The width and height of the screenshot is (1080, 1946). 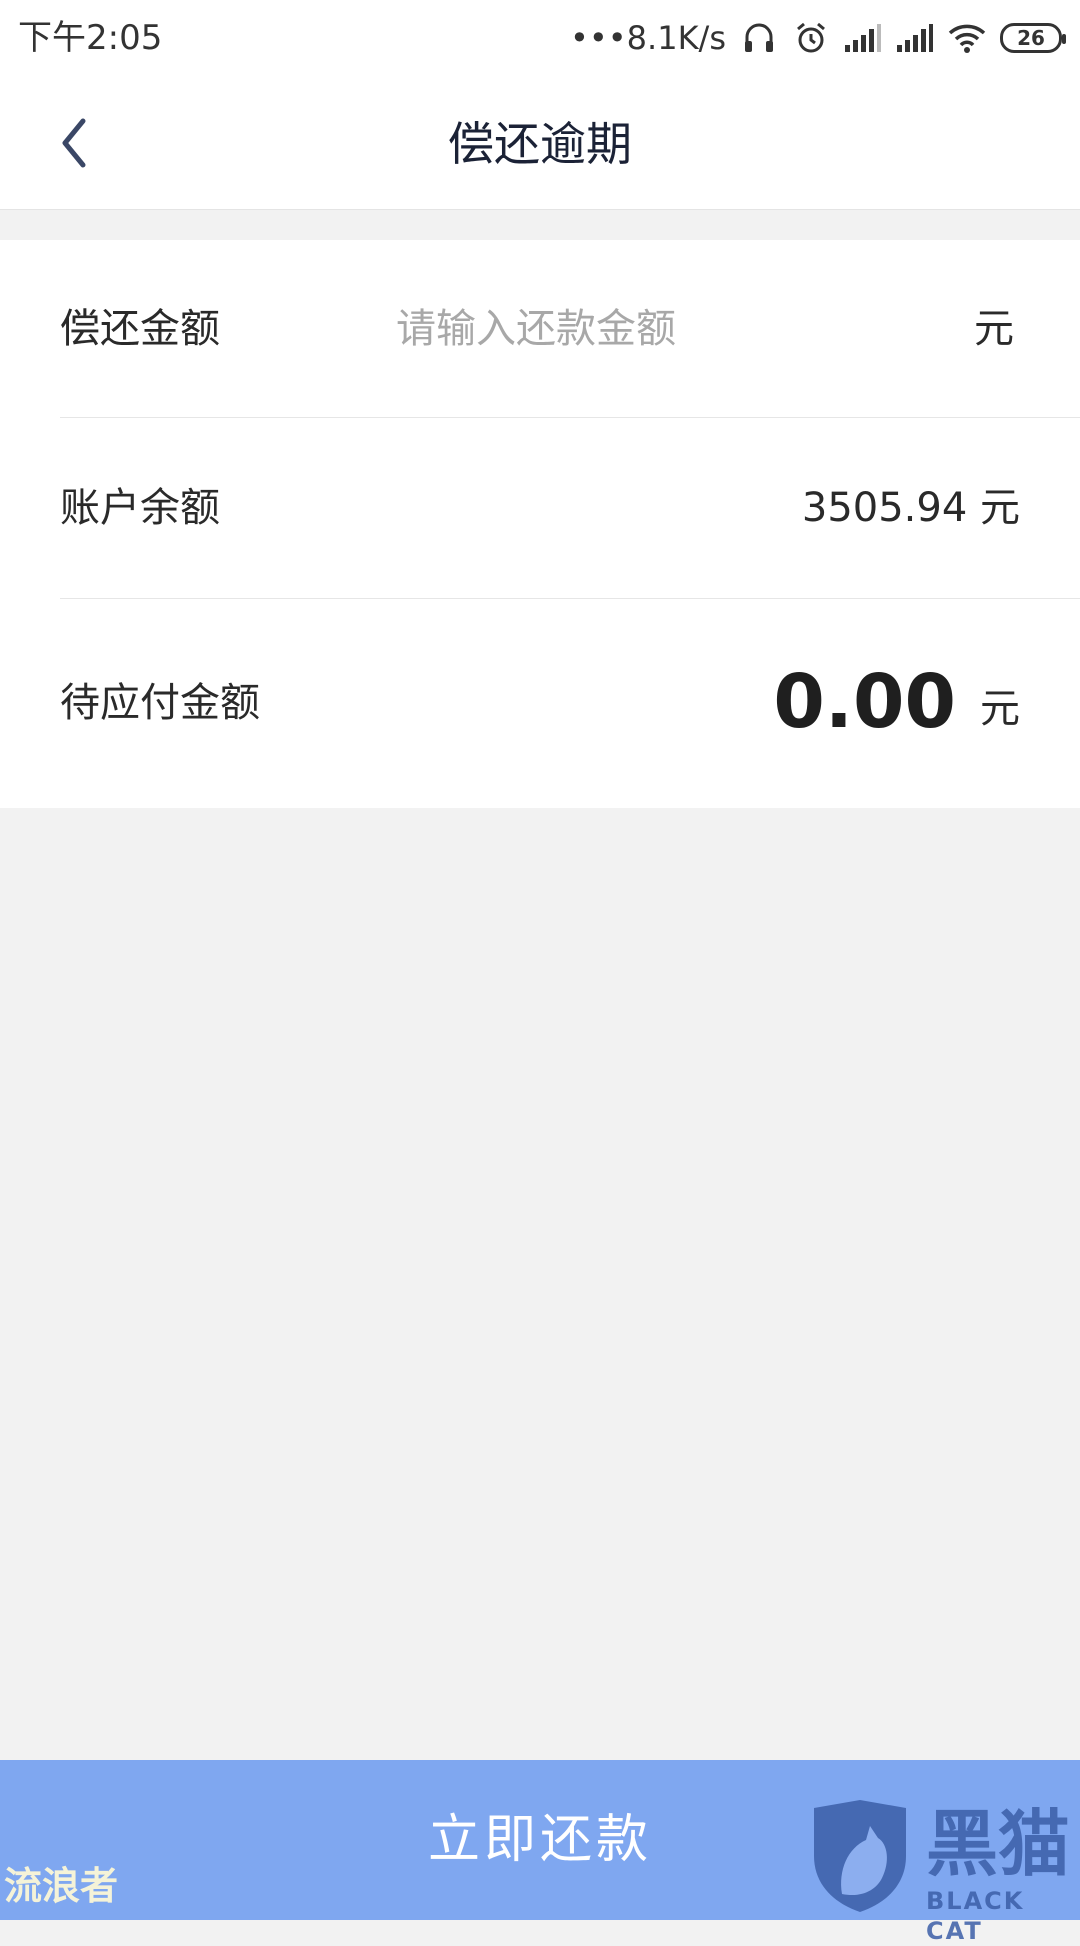 I want to click on page-title: 偿还逾期, so click(x=540, y=144).